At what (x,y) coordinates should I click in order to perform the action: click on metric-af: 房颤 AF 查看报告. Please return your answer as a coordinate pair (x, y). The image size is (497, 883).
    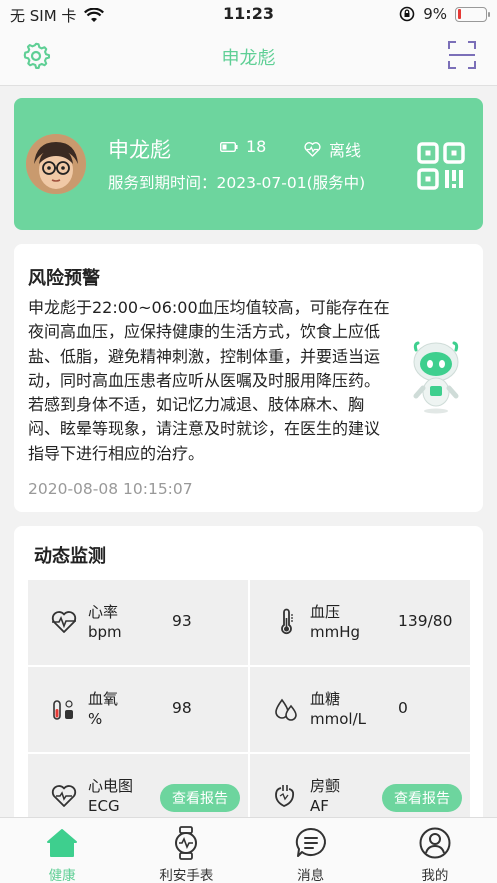
    Looking at the image, I should click on (360, 790).